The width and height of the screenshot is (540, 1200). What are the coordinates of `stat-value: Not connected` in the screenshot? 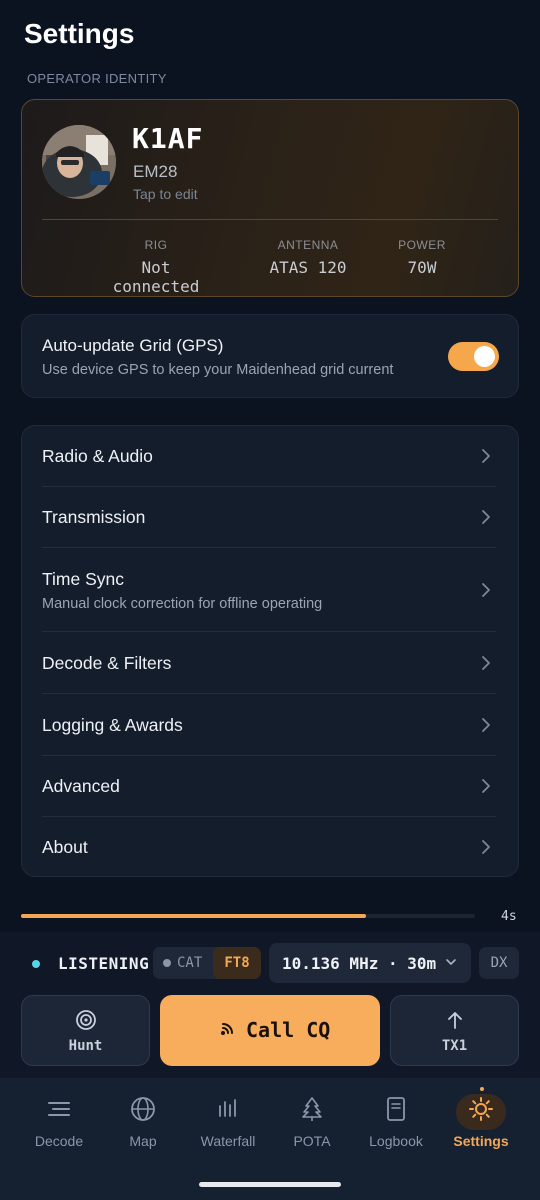 It's located at (156, 277).